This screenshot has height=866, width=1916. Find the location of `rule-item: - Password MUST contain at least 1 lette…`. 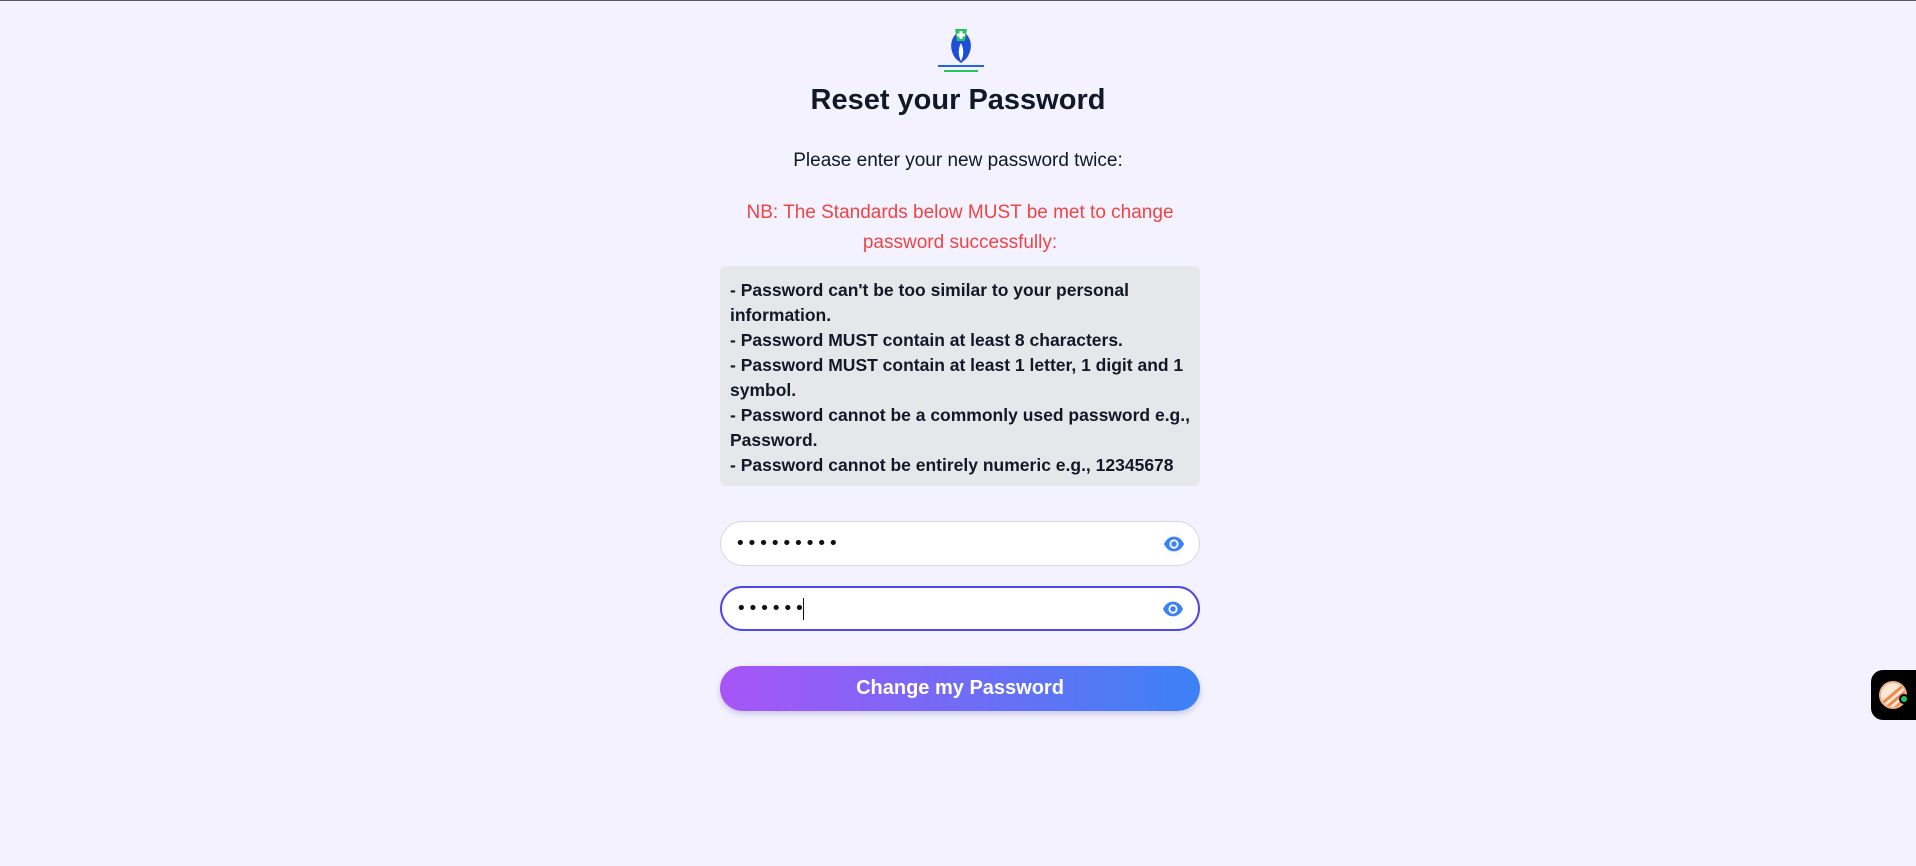

rule-item: - Password MUST contain at least 1 lette… is located at coordinates (957, 377).